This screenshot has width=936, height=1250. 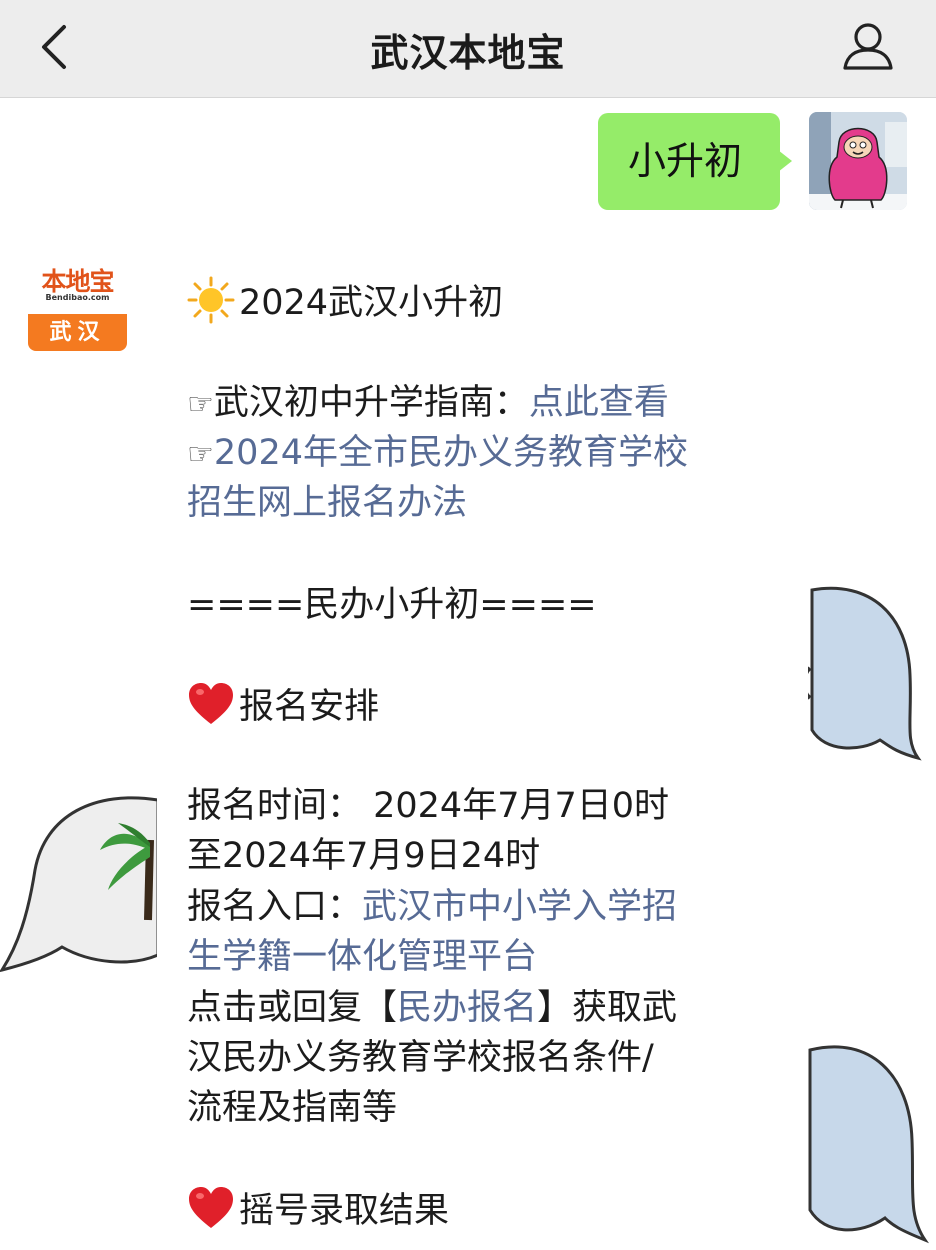 I want to click on self-avatar, so click(x=858, y=161).